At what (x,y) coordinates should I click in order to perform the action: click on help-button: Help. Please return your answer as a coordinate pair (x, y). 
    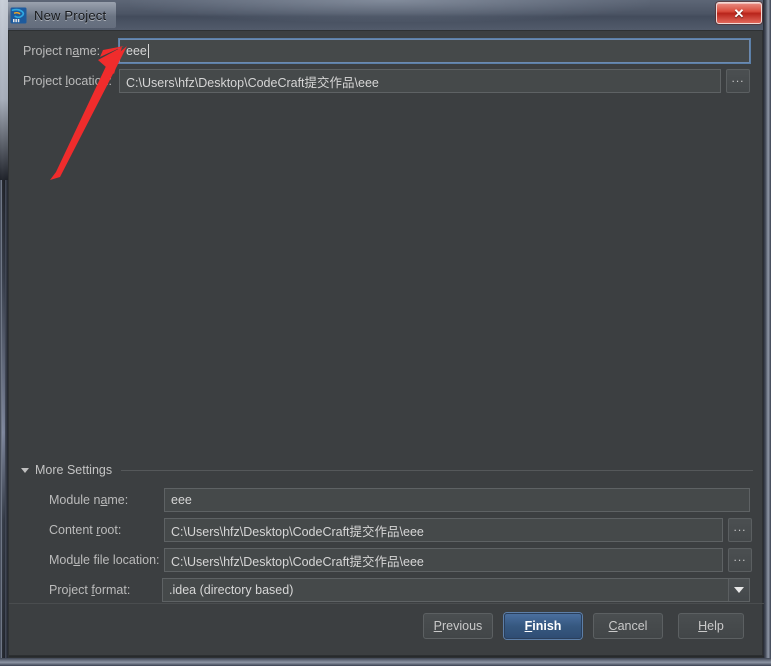
    Looking at the image, I should click on (711, 626).